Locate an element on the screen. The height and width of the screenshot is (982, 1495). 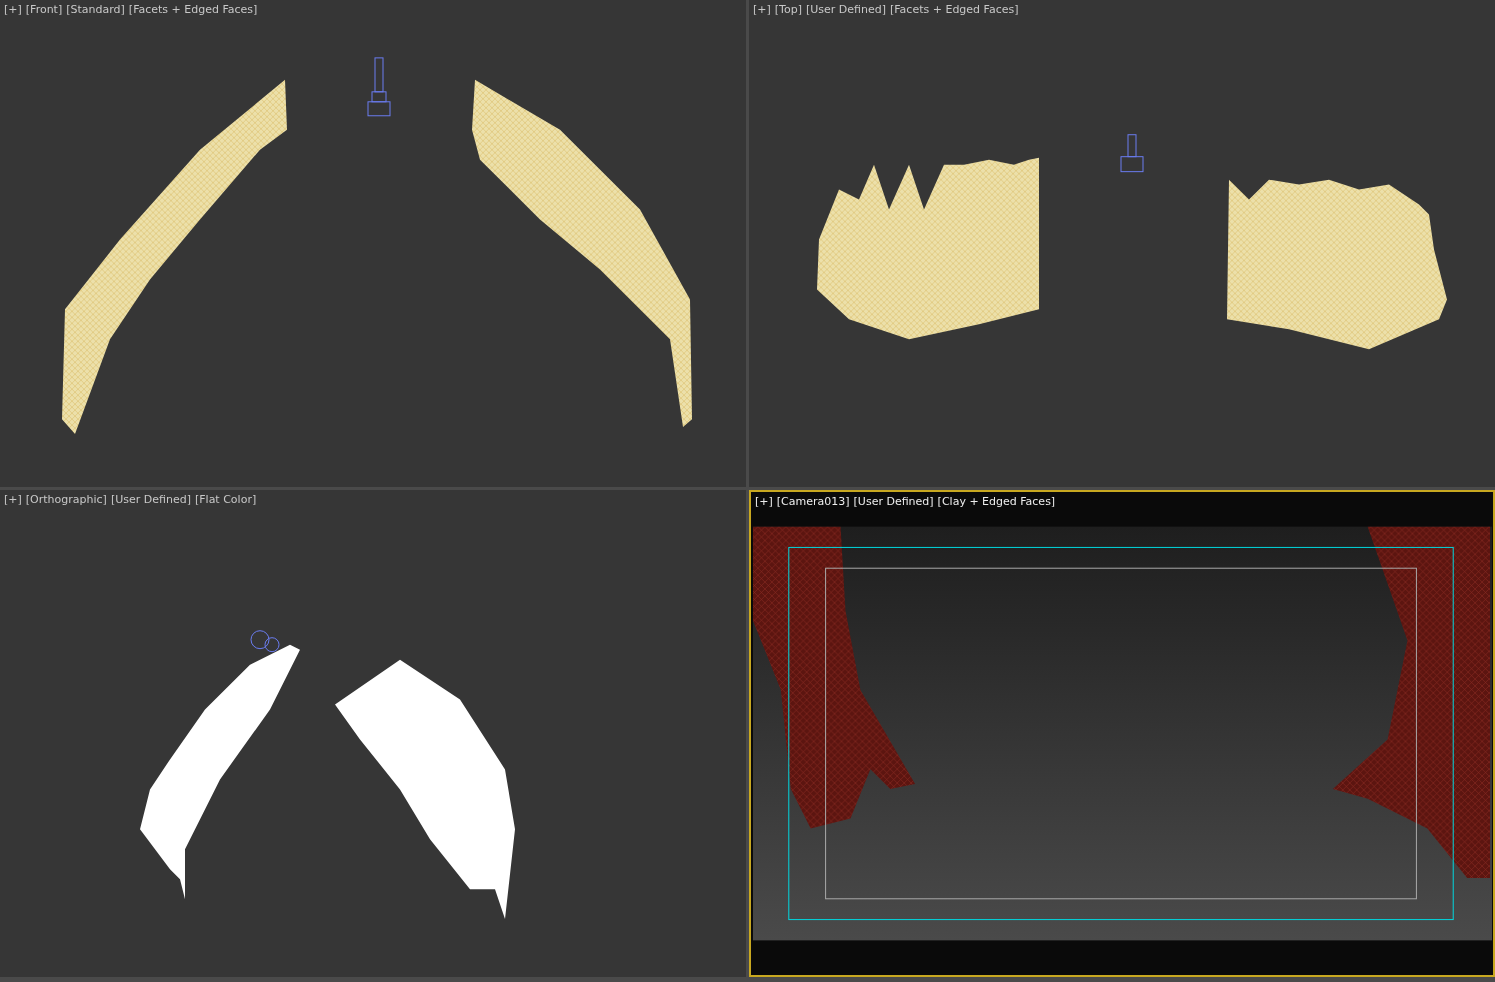
viewport-label-menu: [Top] is located at coordinates (788, 9).